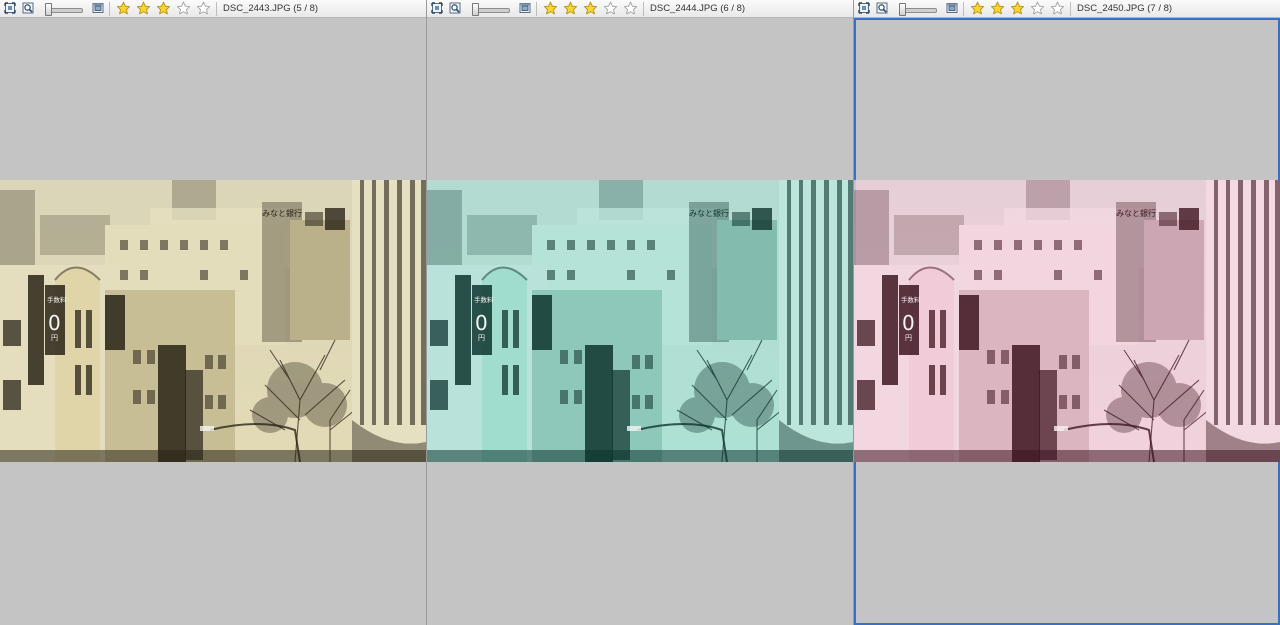  I want to click on file-name: DSC_2443.JPG (5 / 8), so click(271, 8).